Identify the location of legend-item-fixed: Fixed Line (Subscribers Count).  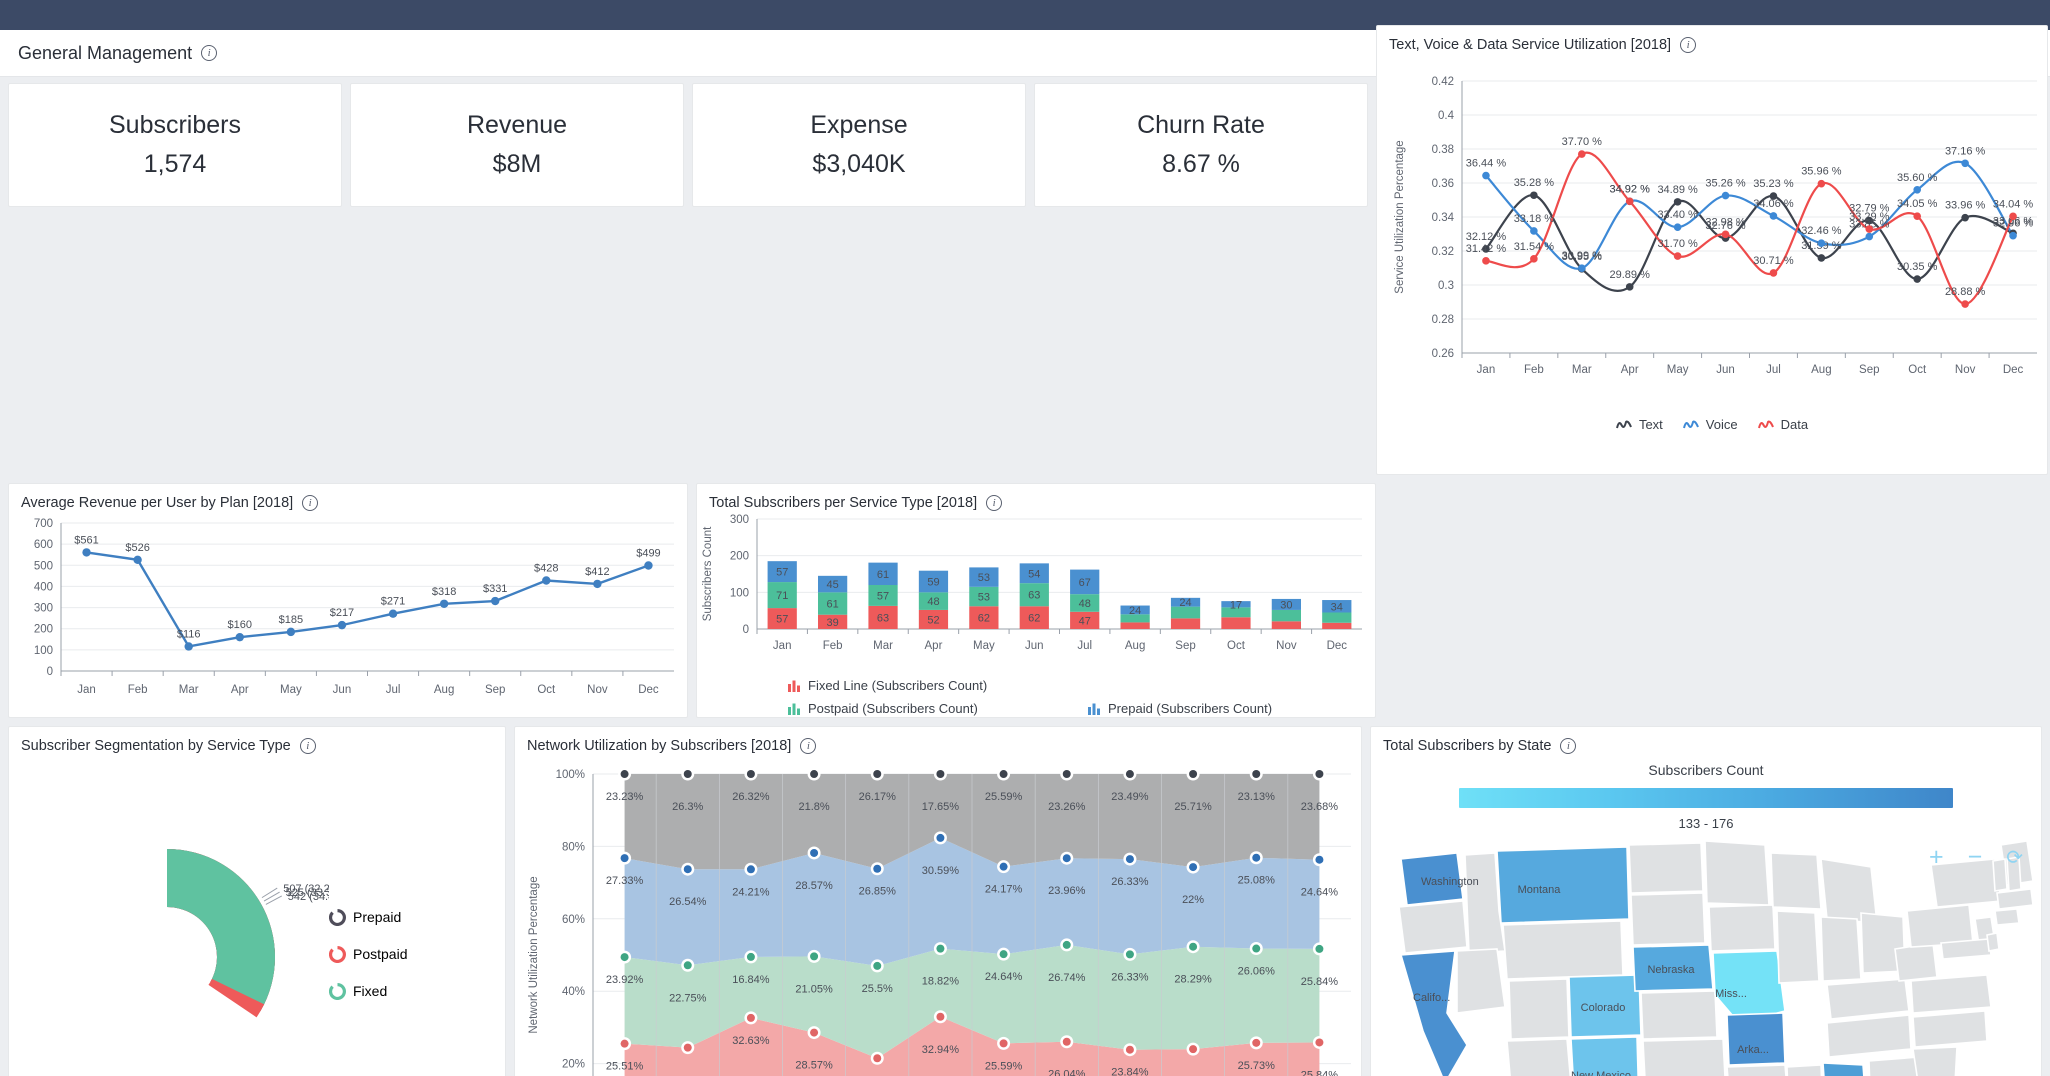
(927, 685).